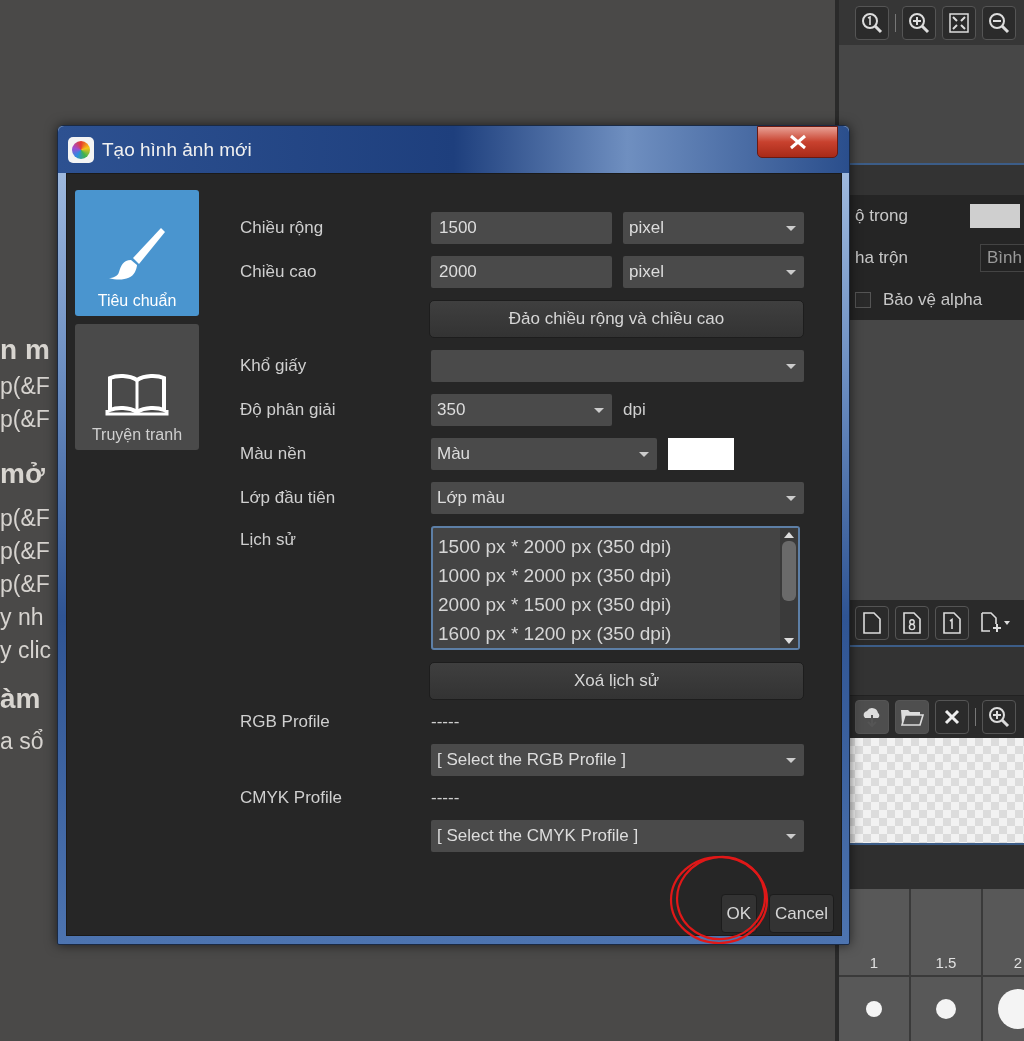 This screenshot has height=1041, width=1024. I want to click on document-heading: n m, so click(25, 350).